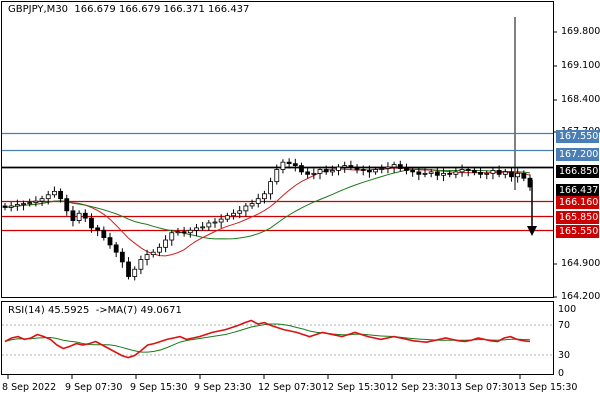  I want to click on time-axis-label: 9 Sep 15:30, so click(159, 387).